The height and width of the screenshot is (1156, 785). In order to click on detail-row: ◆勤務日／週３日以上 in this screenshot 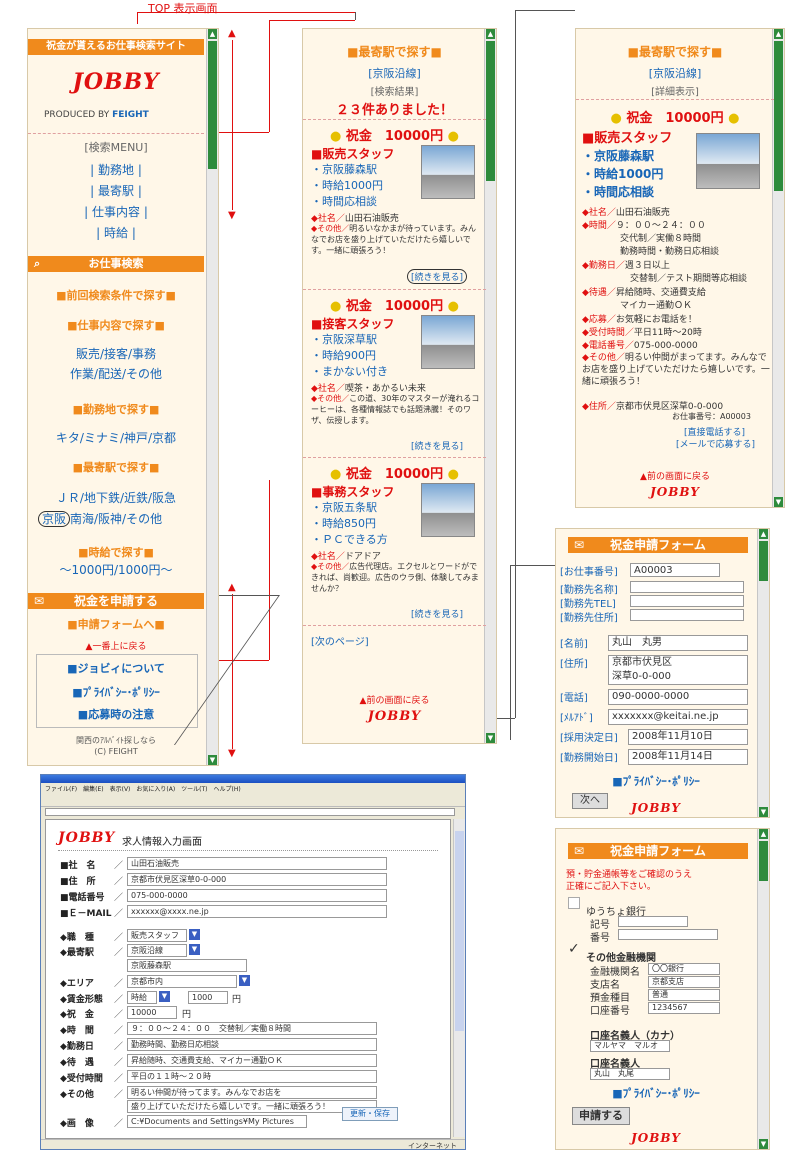, I will do `click(626, 266)`.